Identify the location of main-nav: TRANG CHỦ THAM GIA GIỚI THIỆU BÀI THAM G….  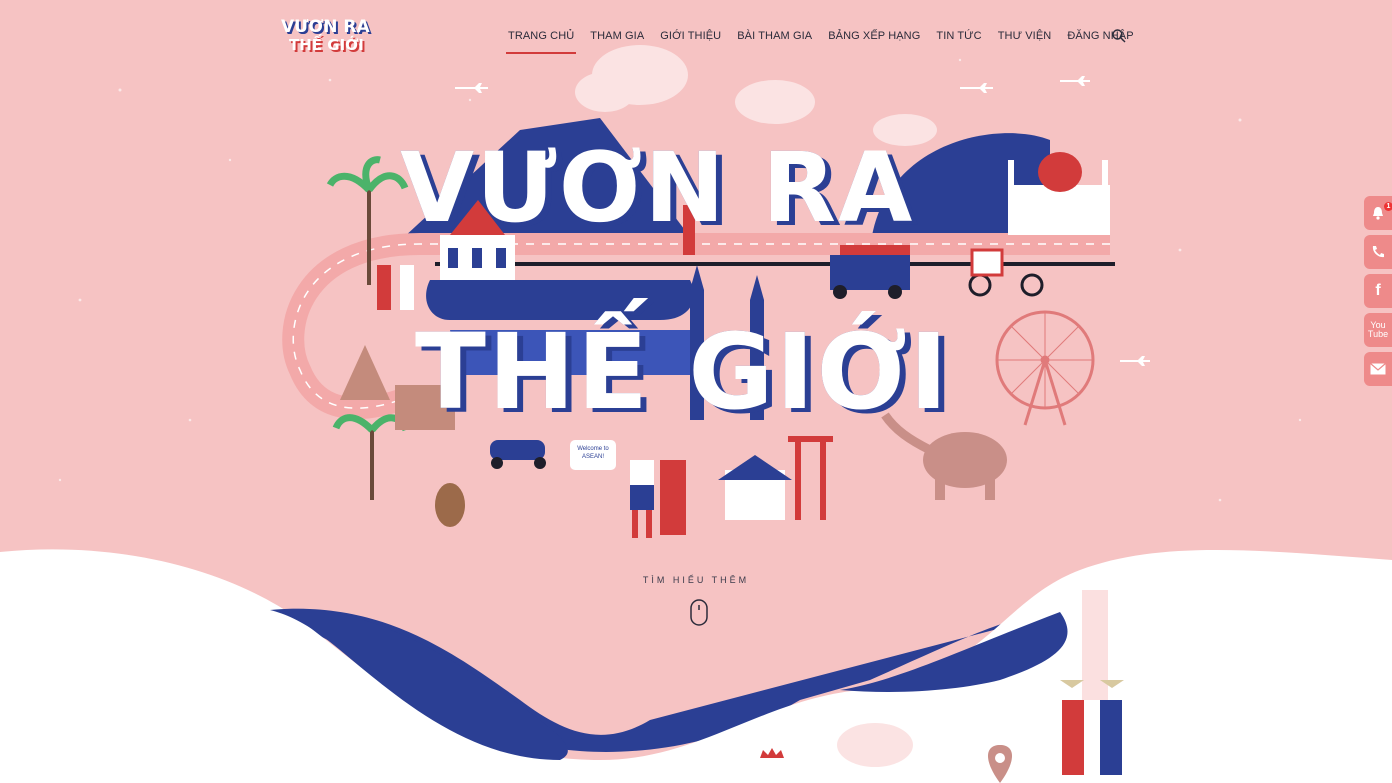
(821, 41).